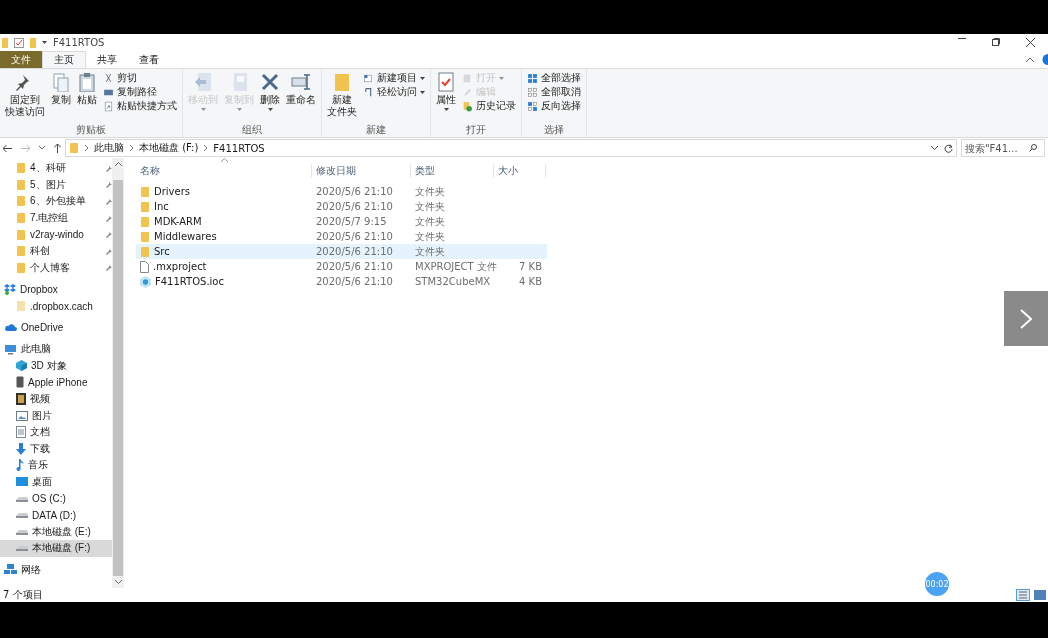  Describe the element at coordinates (341, 281) in the screenshot. I see `file-row: F411RTOS.ioc 2020/5/6 21:10 STM32CubeMX 4 KB` at that location.